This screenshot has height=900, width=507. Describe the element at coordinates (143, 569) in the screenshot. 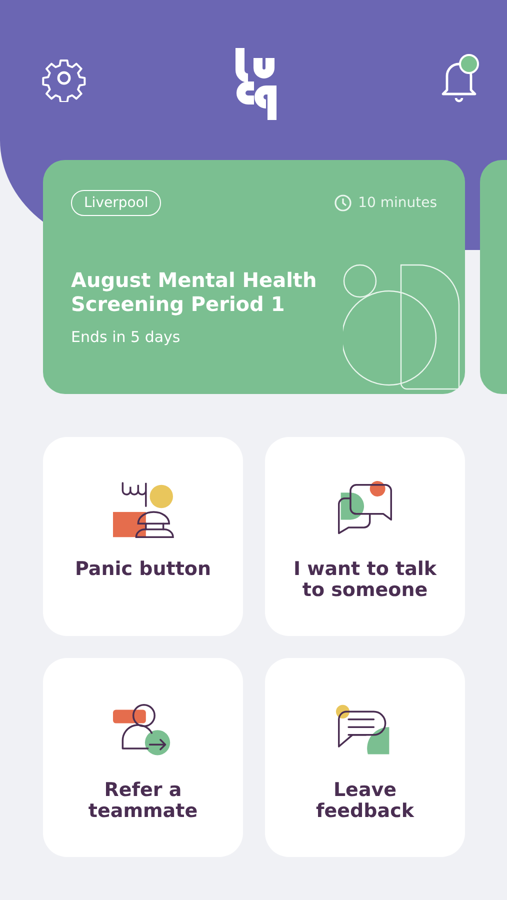

I see `action-label: Panic button` at that location.